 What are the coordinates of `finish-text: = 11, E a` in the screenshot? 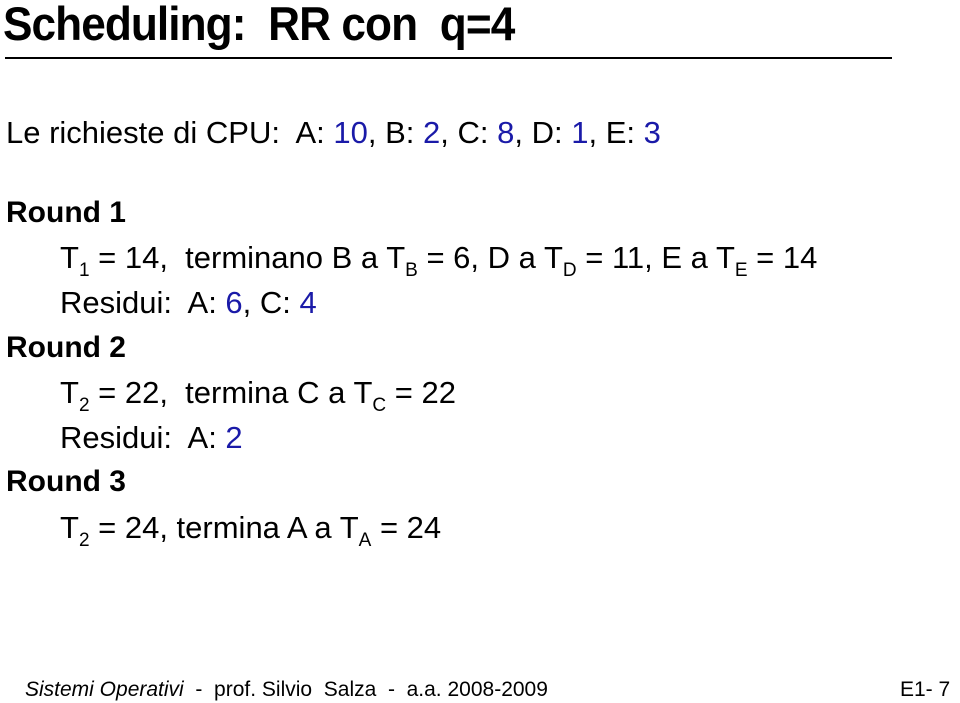 It's located at (646, 257).